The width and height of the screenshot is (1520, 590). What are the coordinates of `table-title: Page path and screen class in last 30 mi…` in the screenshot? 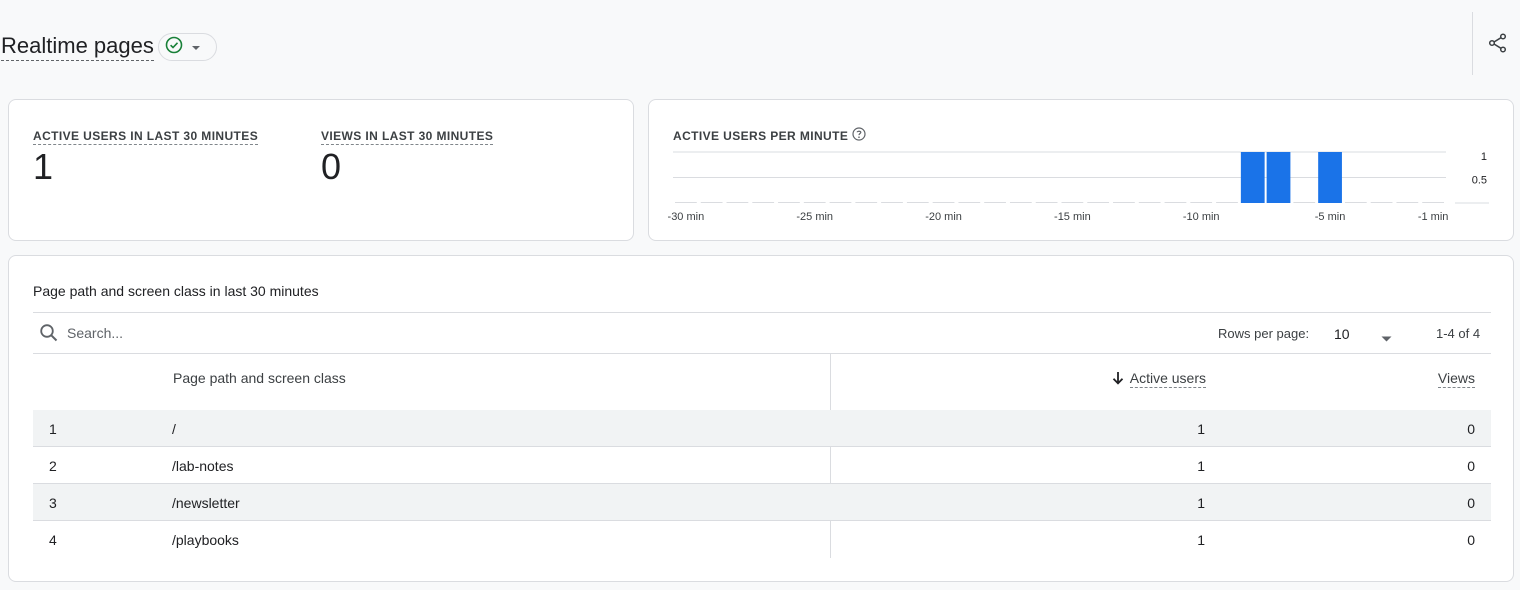 It's located at (176, 291).